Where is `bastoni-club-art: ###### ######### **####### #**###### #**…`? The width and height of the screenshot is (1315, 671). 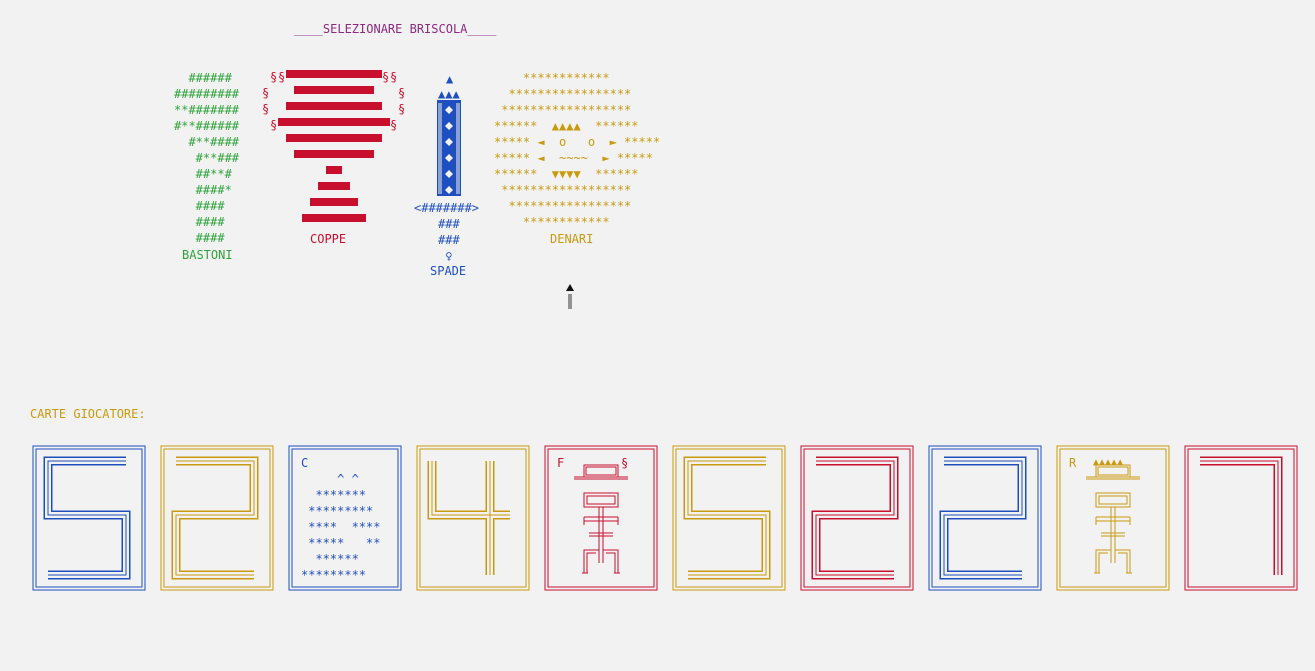 bastoni-club-art: ###### ######### **####### #**###### #**… is located at coordinates (207, 158).